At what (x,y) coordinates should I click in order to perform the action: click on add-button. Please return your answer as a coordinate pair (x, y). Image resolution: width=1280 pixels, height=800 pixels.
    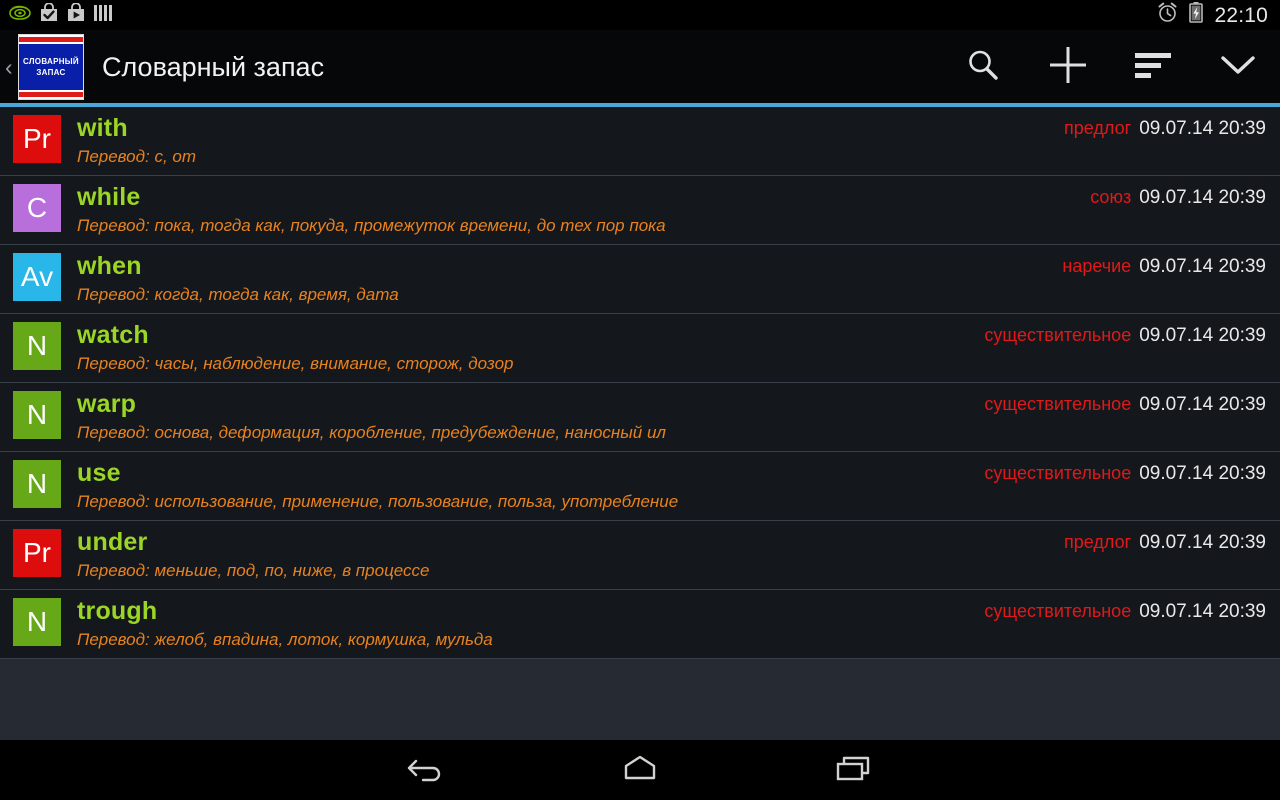
    Looking at the image, I should click on (1067, 67).